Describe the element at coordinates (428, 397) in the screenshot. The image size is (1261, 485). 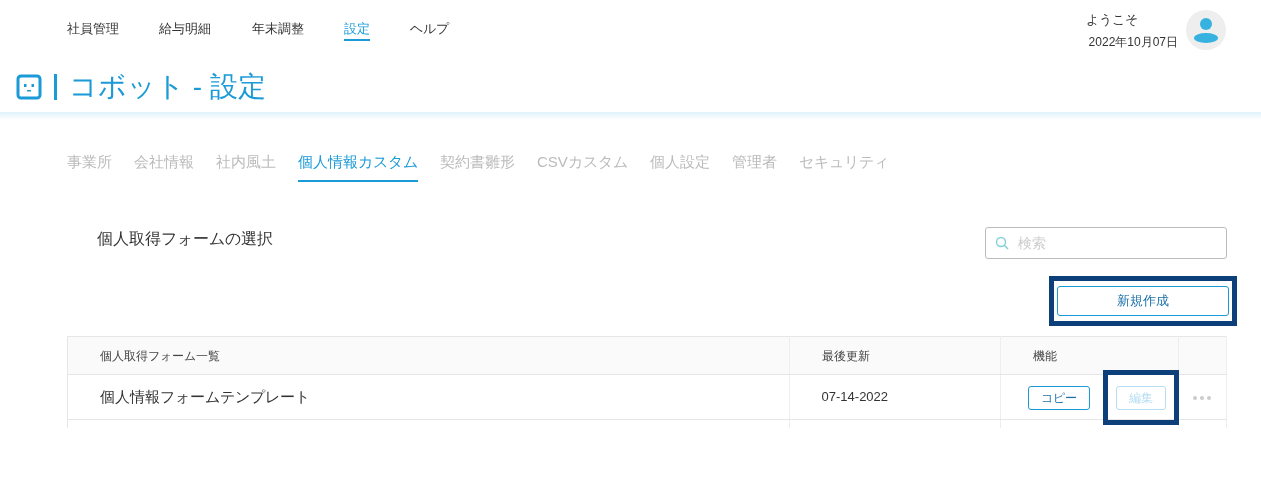
I see `table-cell: 個人情報フォームテンプレート` at that location.